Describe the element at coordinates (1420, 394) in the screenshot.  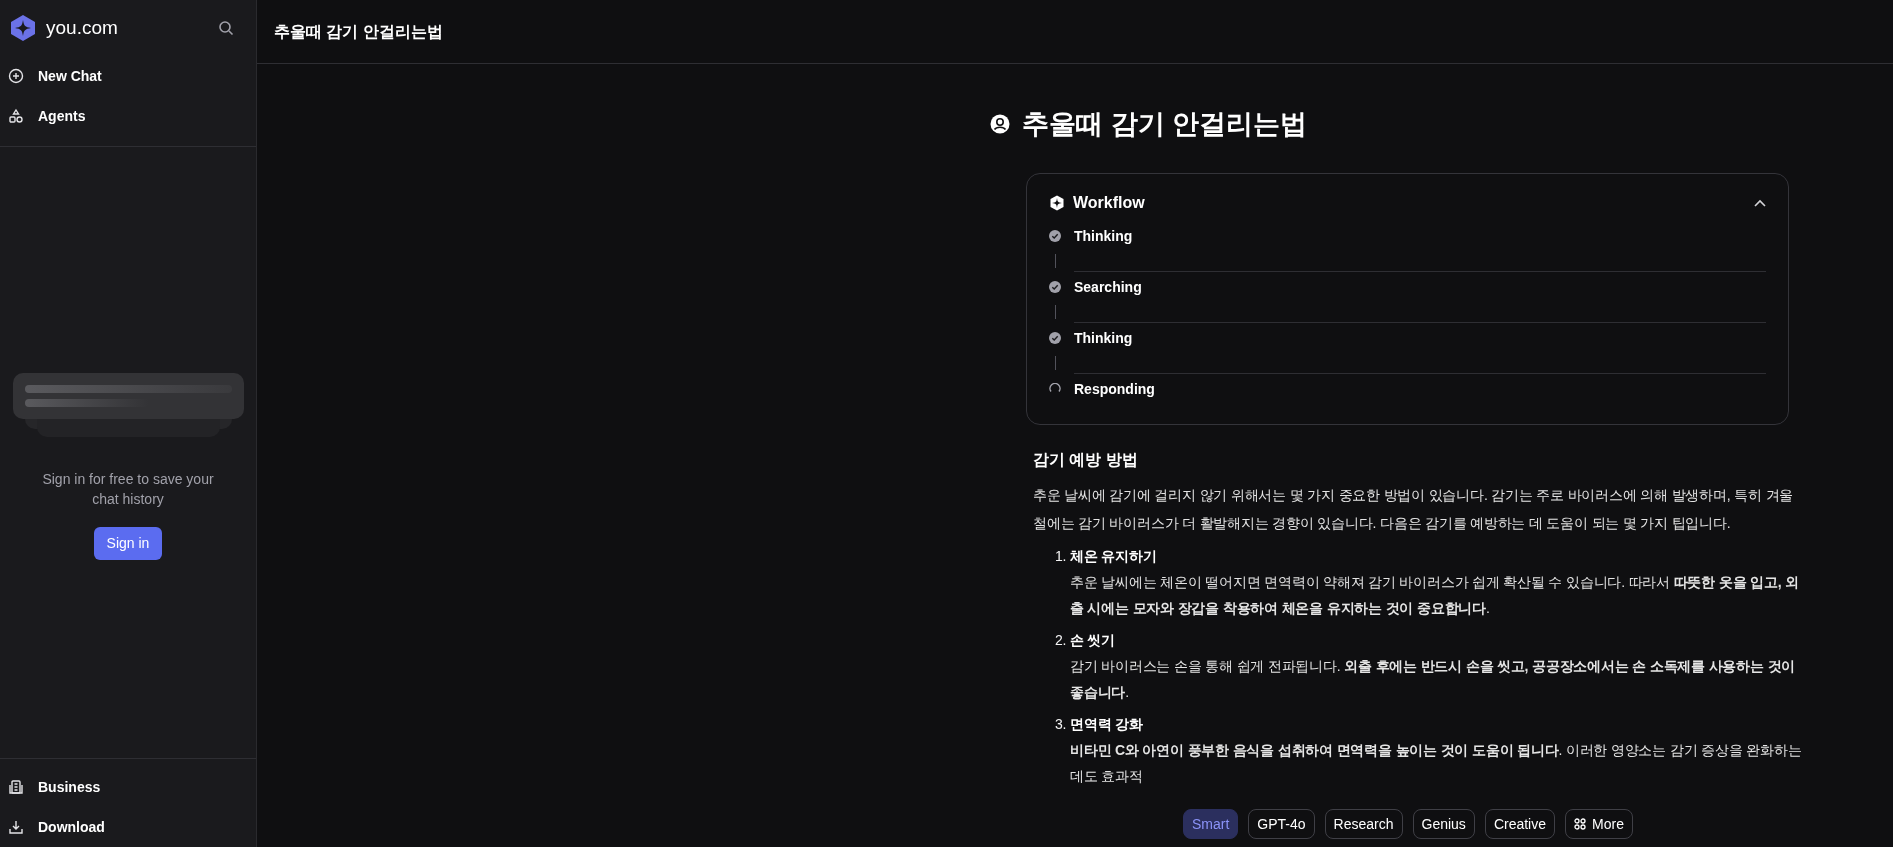
I see `workflow-step: Responding` at that location.